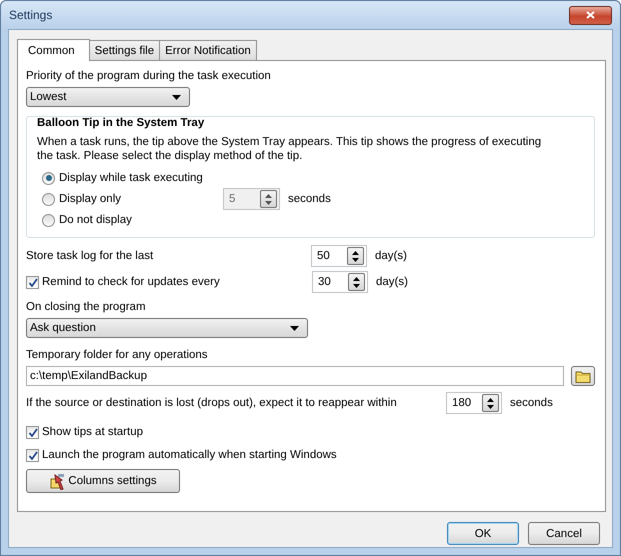 The height and width of the screenshot is (556, 621). What do you see at coordinates (53, 50) in the screenshot?
I see `tab: Common` at bounding box center [53, 50].